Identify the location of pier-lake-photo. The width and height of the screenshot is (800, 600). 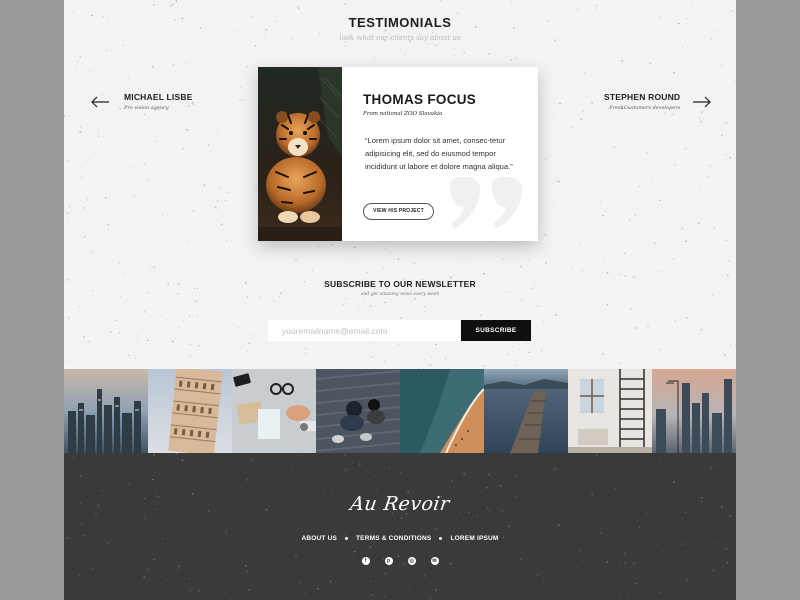
(526, 411).